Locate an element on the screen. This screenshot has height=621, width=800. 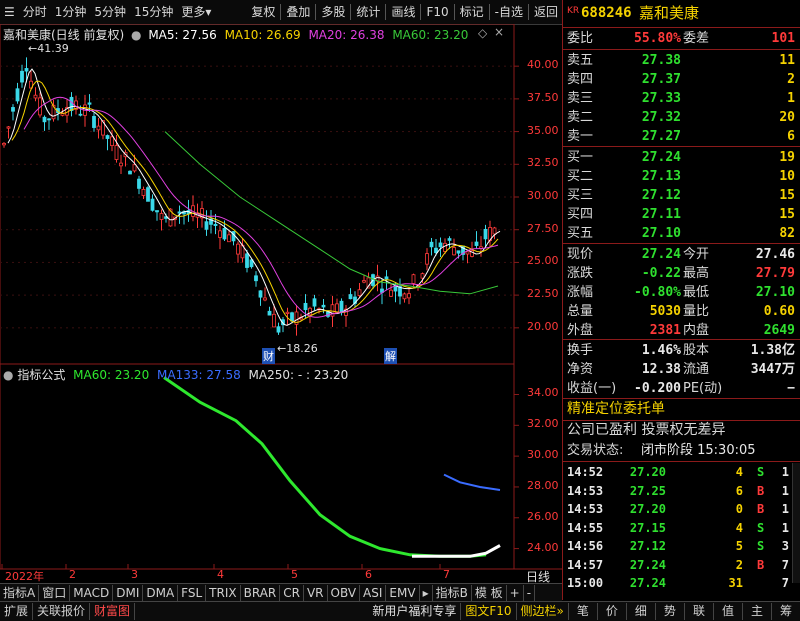
new-user-promo-link: 新用户福利专享 is located at coordinates (415, 611).